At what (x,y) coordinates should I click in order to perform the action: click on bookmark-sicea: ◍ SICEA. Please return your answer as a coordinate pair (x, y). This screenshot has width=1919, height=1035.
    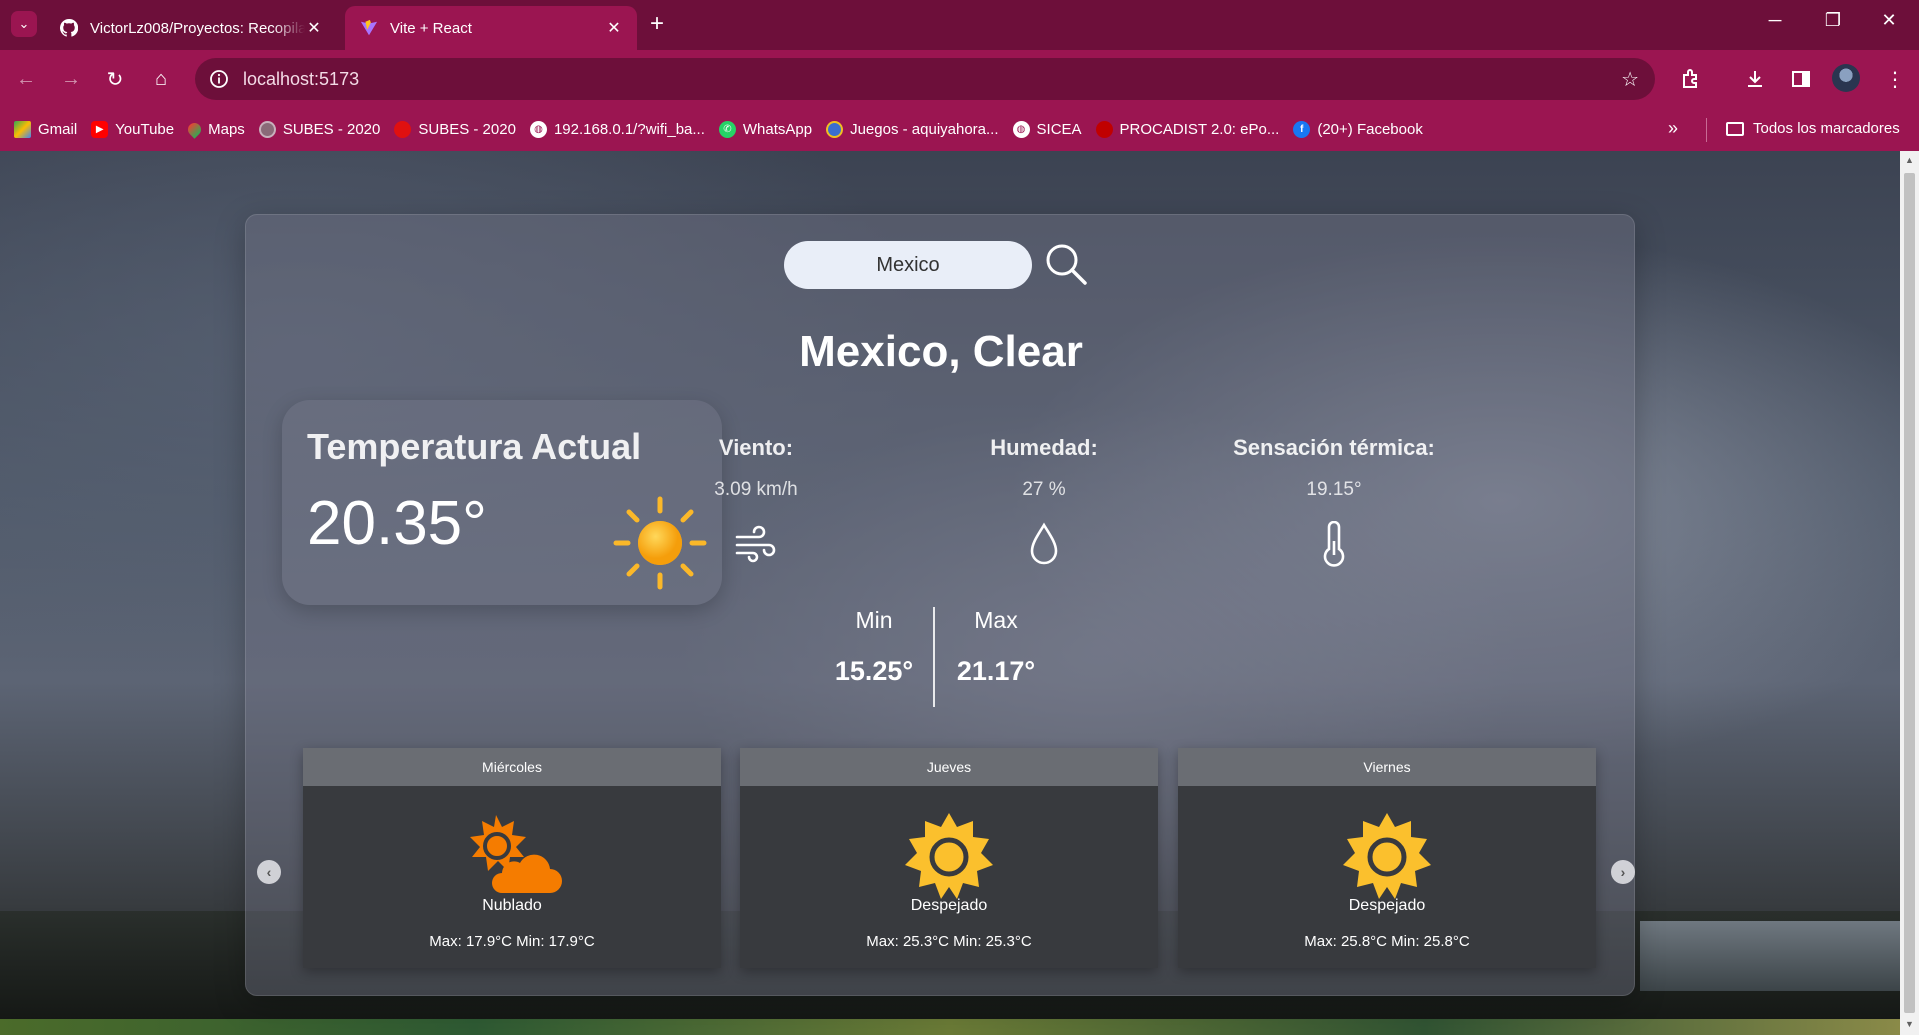
    Looking at the image, I should click on (1047, 129).